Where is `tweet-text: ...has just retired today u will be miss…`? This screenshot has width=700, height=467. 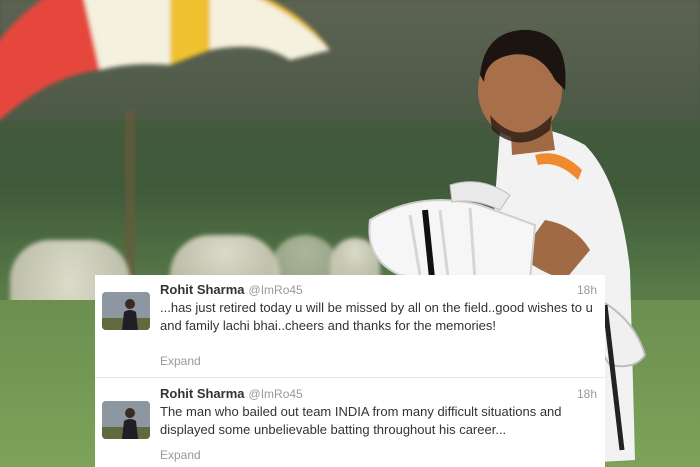
tweet-text: ...has just retired today u will be miss… is located at coordinates (376, 316).